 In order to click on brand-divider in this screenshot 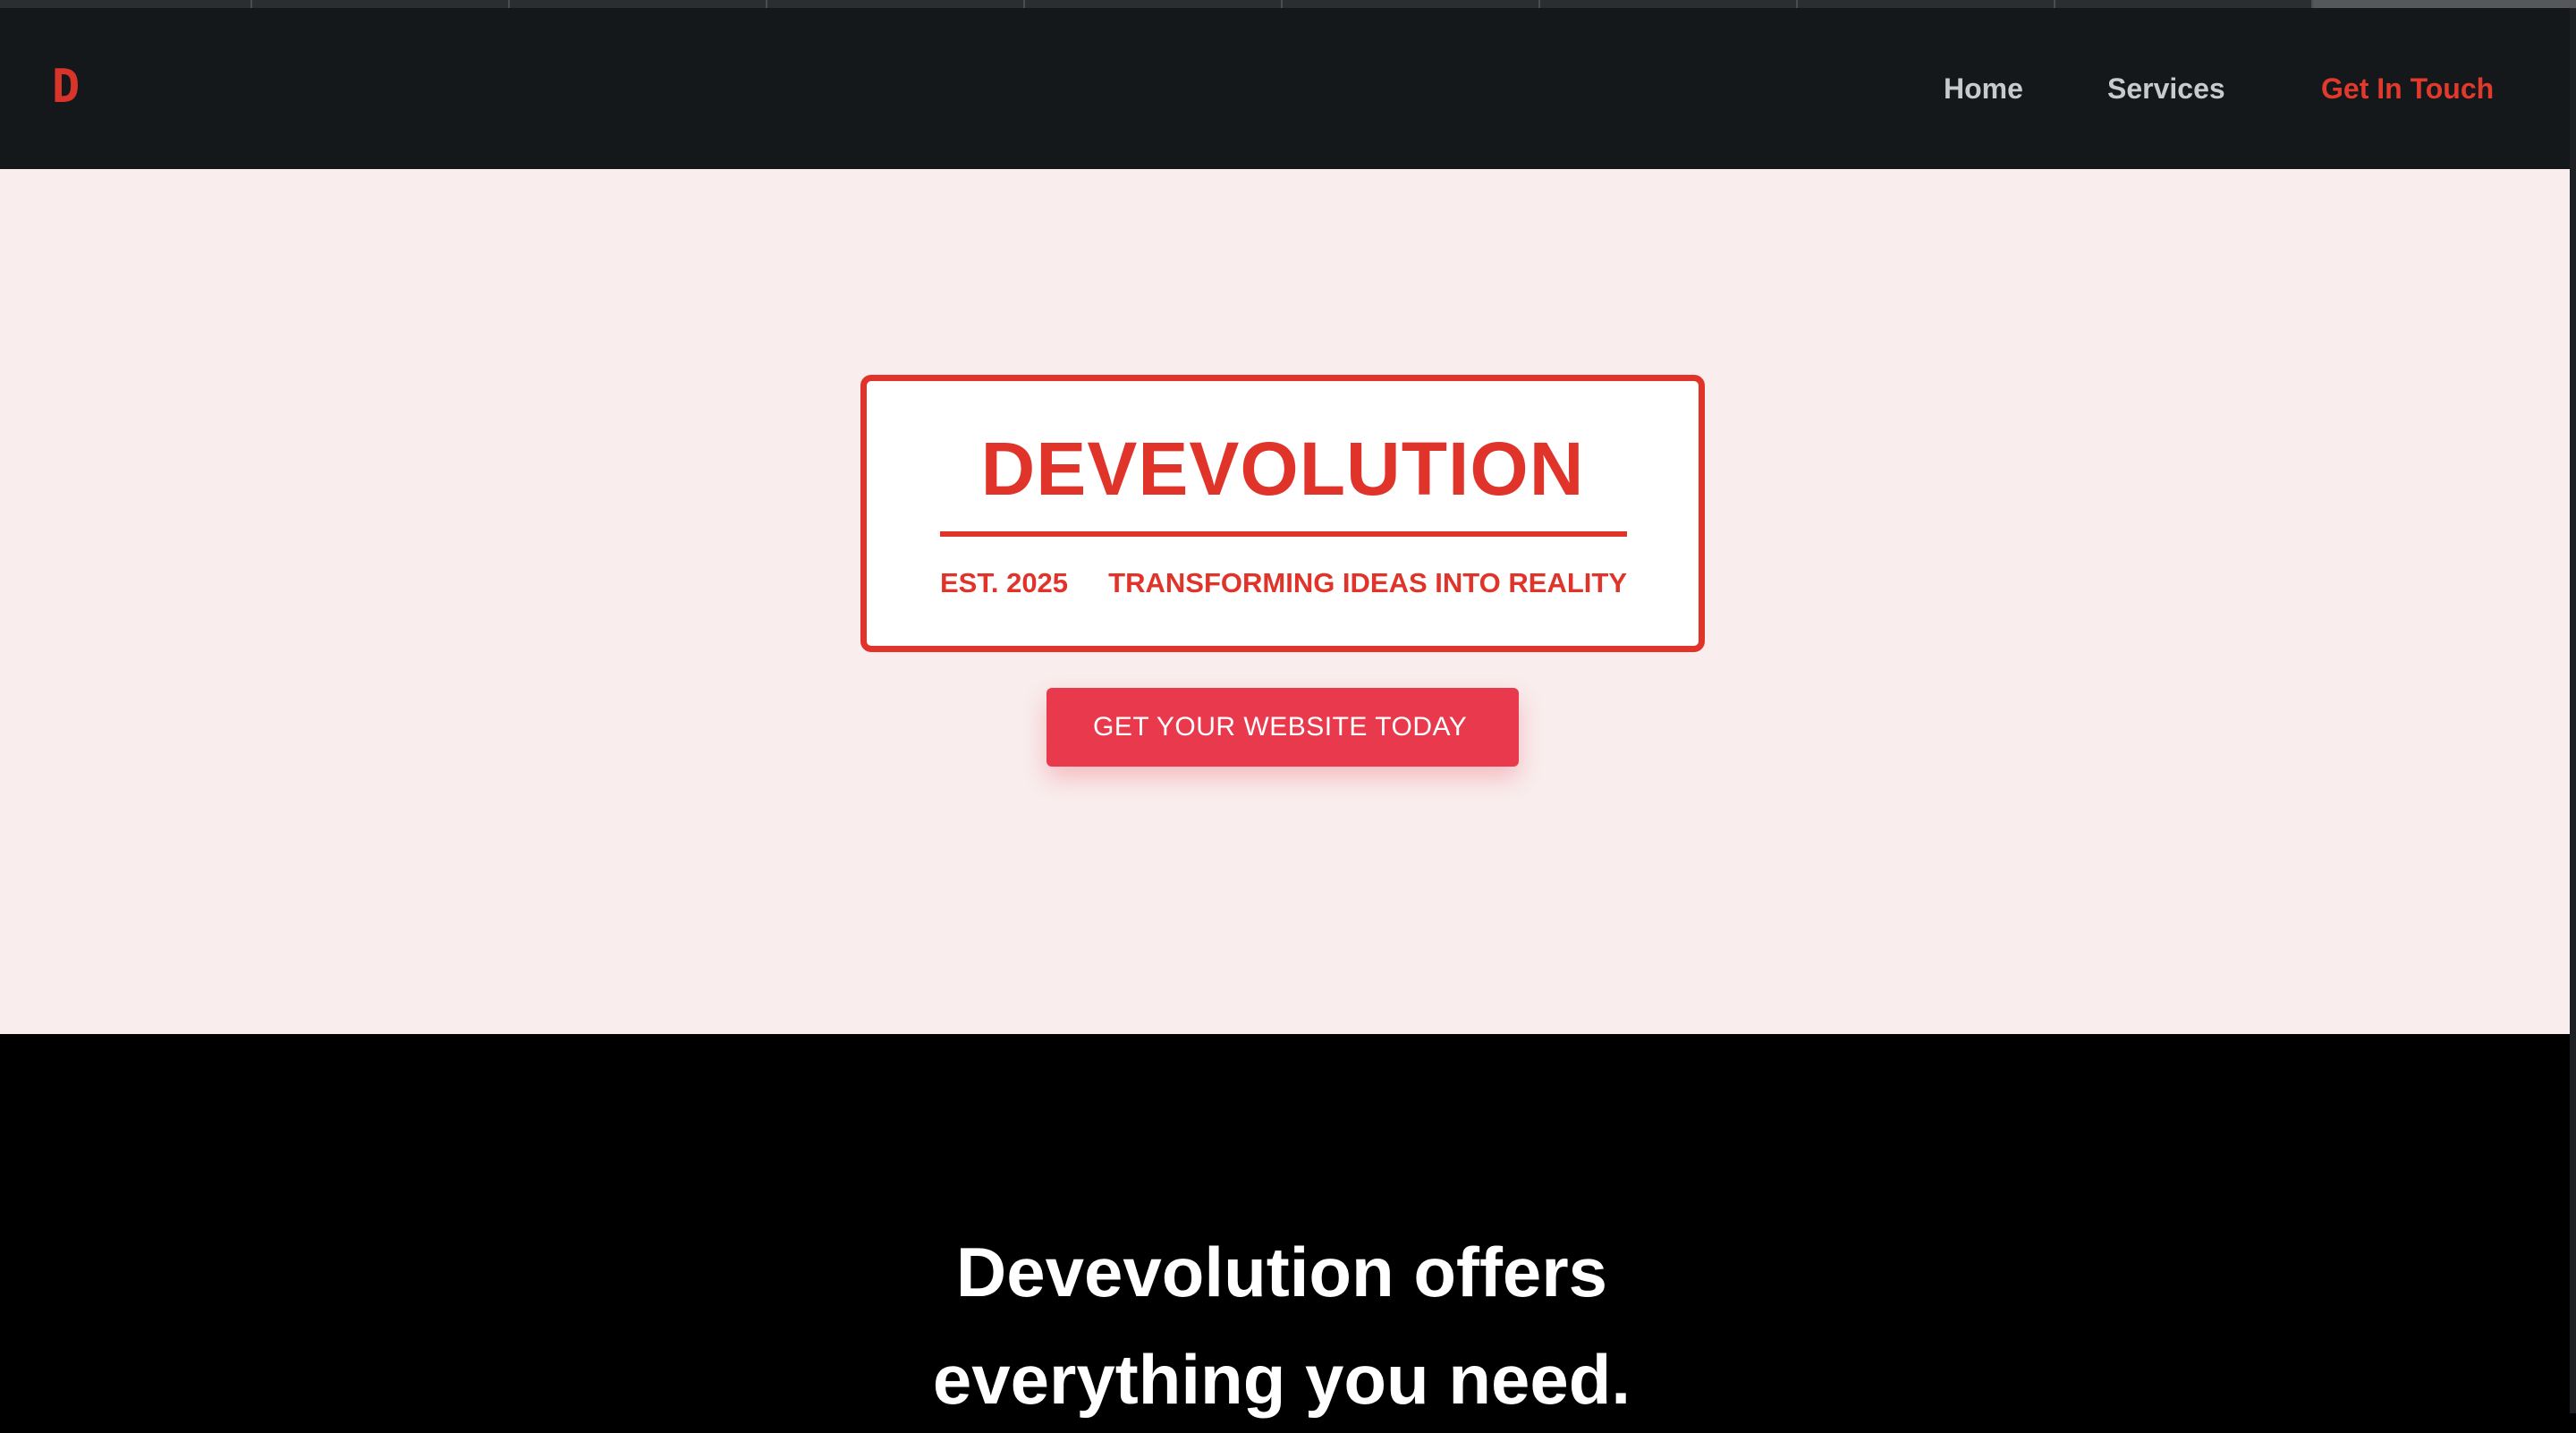, I will do `click(1283, 534)`.